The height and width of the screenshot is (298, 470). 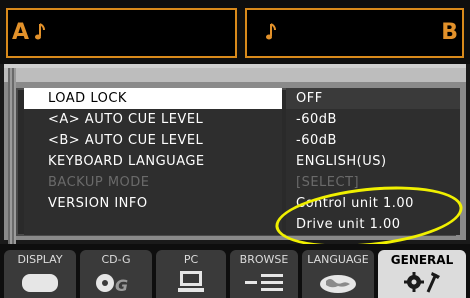 I want to click on tools-icon, so click(x=422, y=282).